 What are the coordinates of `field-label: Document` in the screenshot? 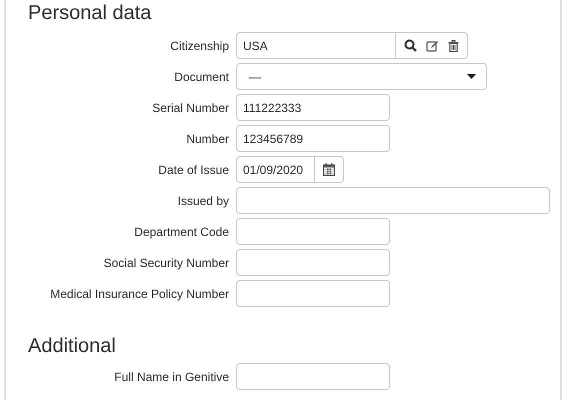 It's located at (201, 77).